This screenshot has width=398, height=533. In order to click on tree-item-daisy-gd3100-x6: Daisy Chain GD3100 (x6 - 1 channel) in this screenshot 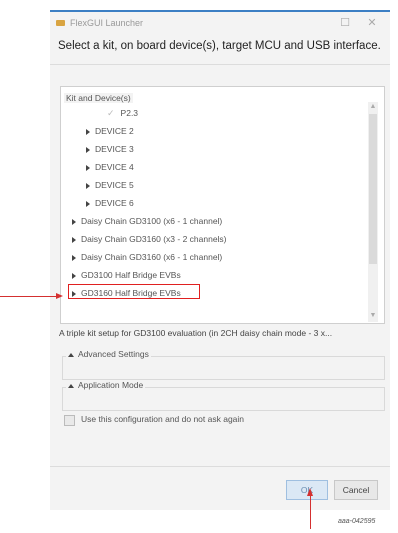, I will do `click(147, 221)`.